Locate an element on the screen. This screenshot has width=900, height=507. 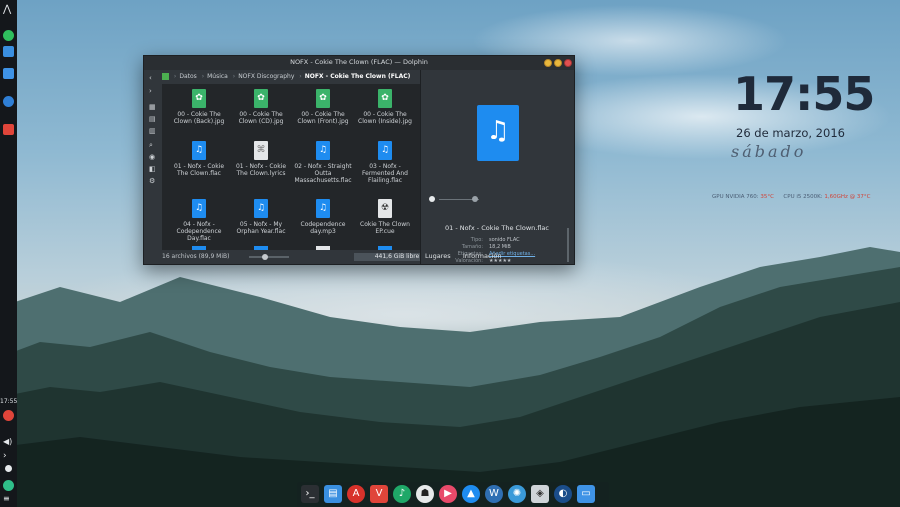
breadcrumb-item: NOFX Discography is located at coordinates (266, 76).